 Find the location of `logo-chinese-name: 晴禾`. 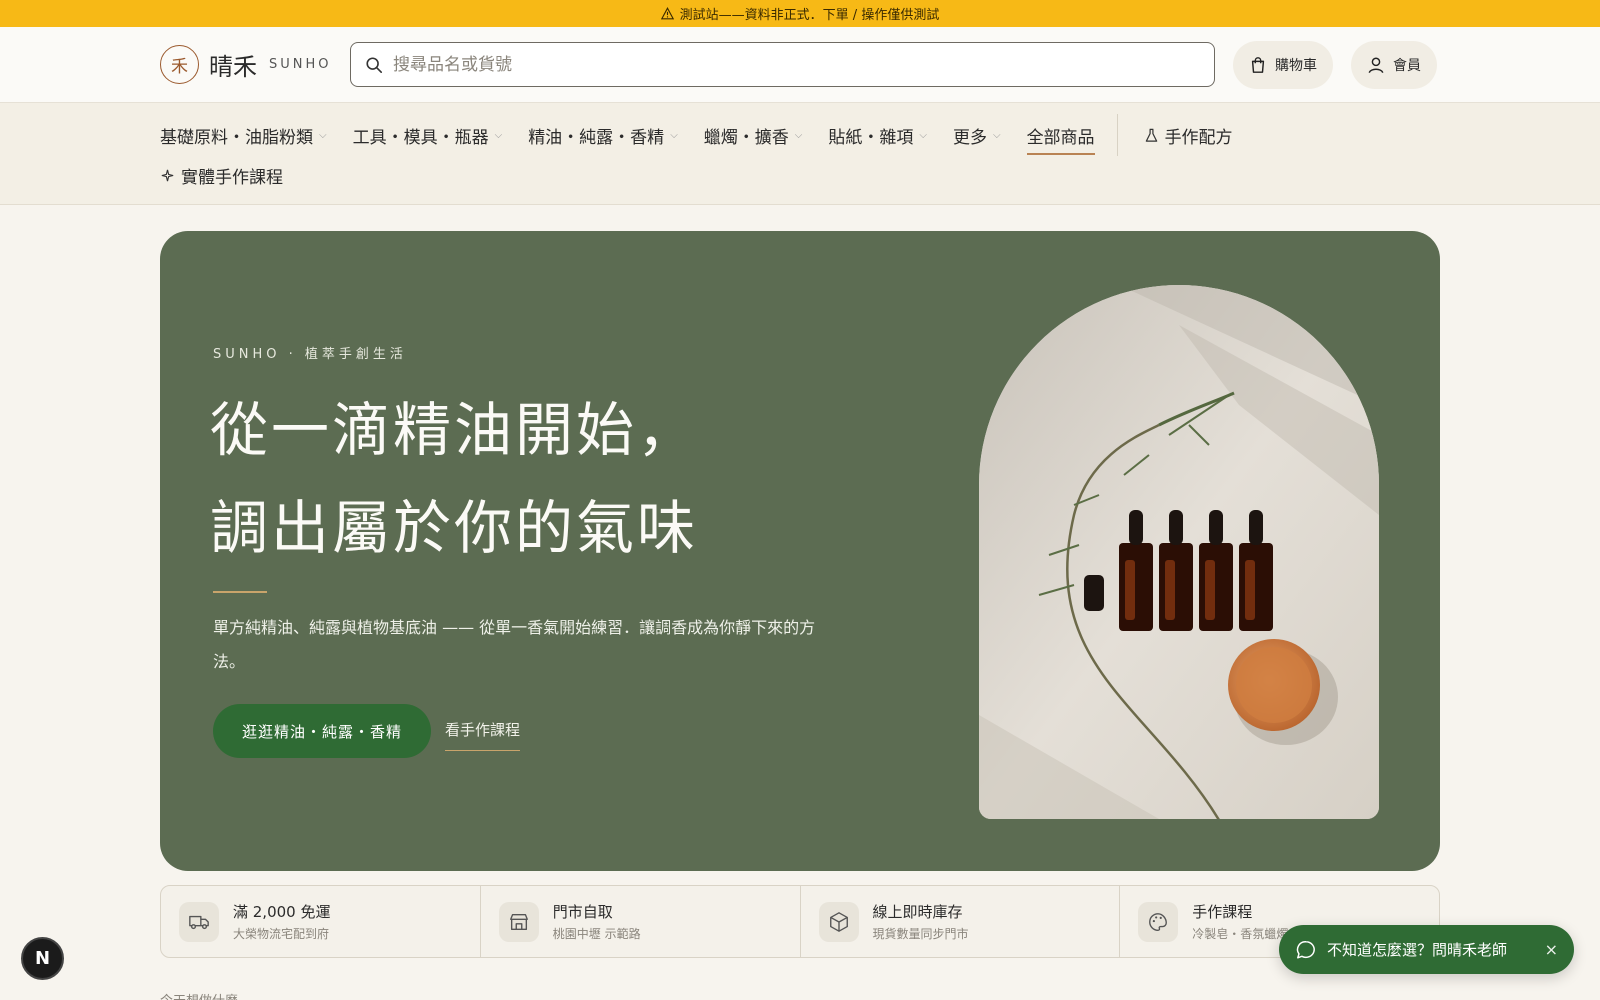

logo-chinese-name: 晴禾 is located at coordinates (233, 67).